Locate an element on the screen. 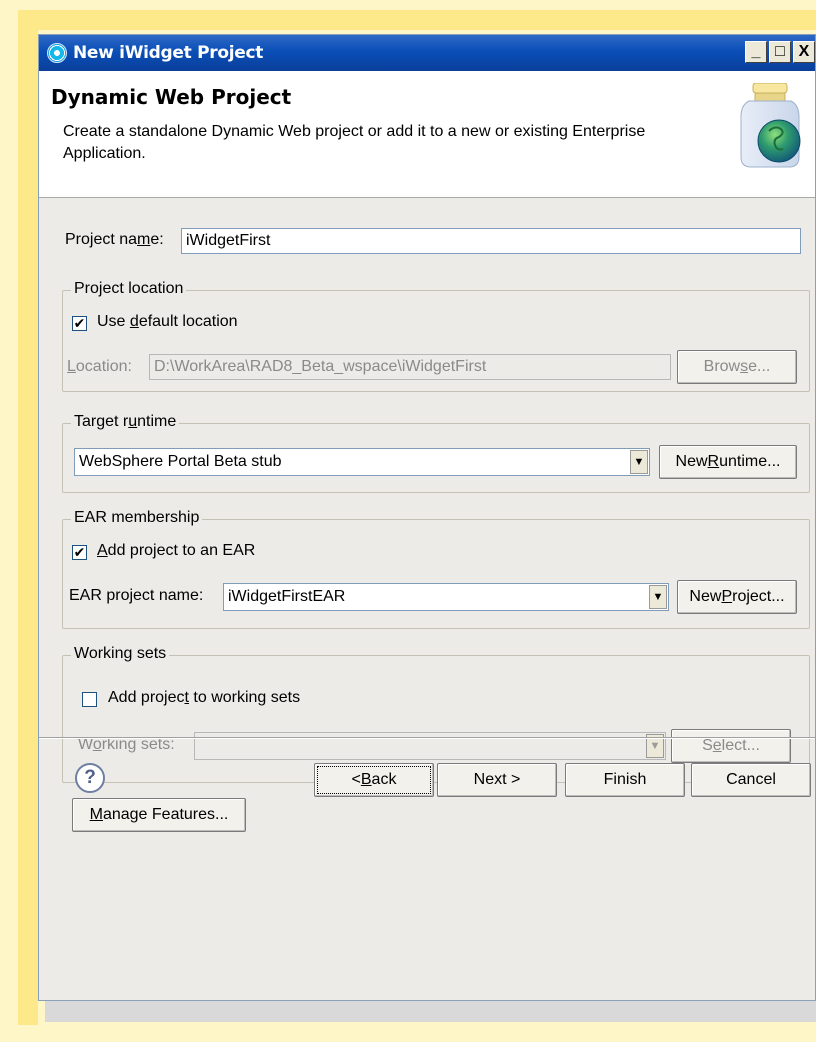 The width and height of the screenshot is (816, 1042). add-to-ear-label: Add project to an EAR is located at coordinates (176, 551).